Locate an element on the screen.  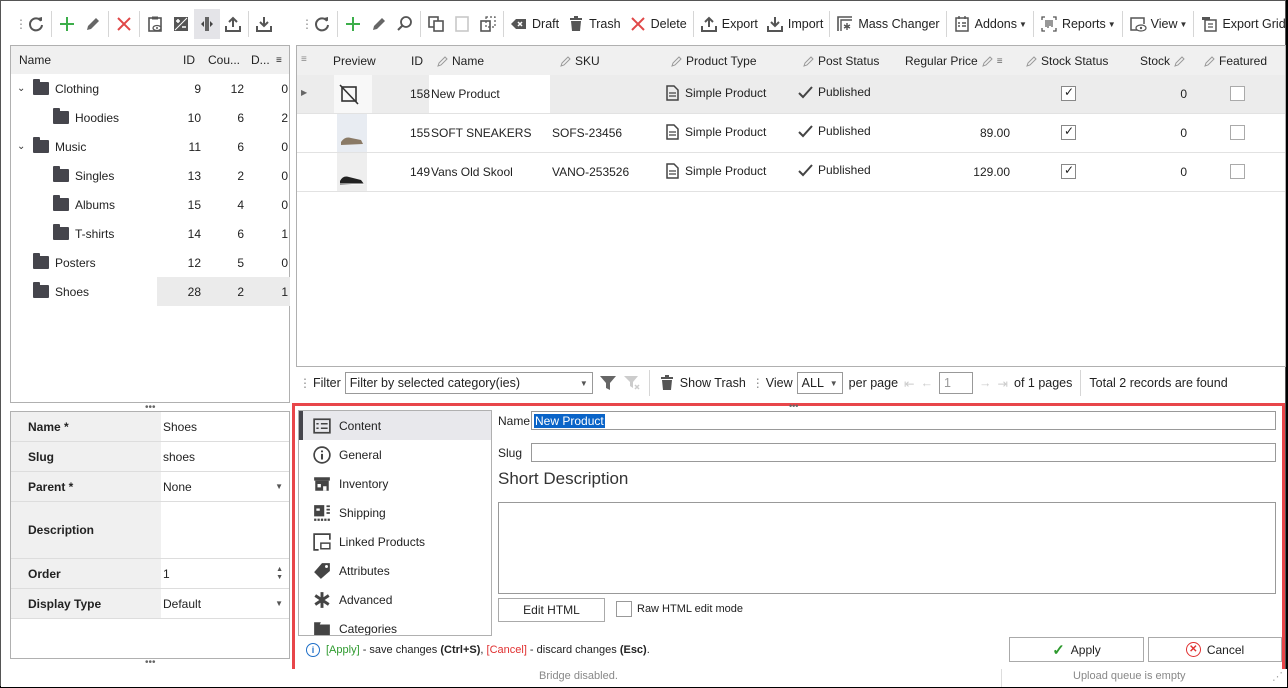
spinner-icon: ▲ ▼ is located at coordinates (279, 574).